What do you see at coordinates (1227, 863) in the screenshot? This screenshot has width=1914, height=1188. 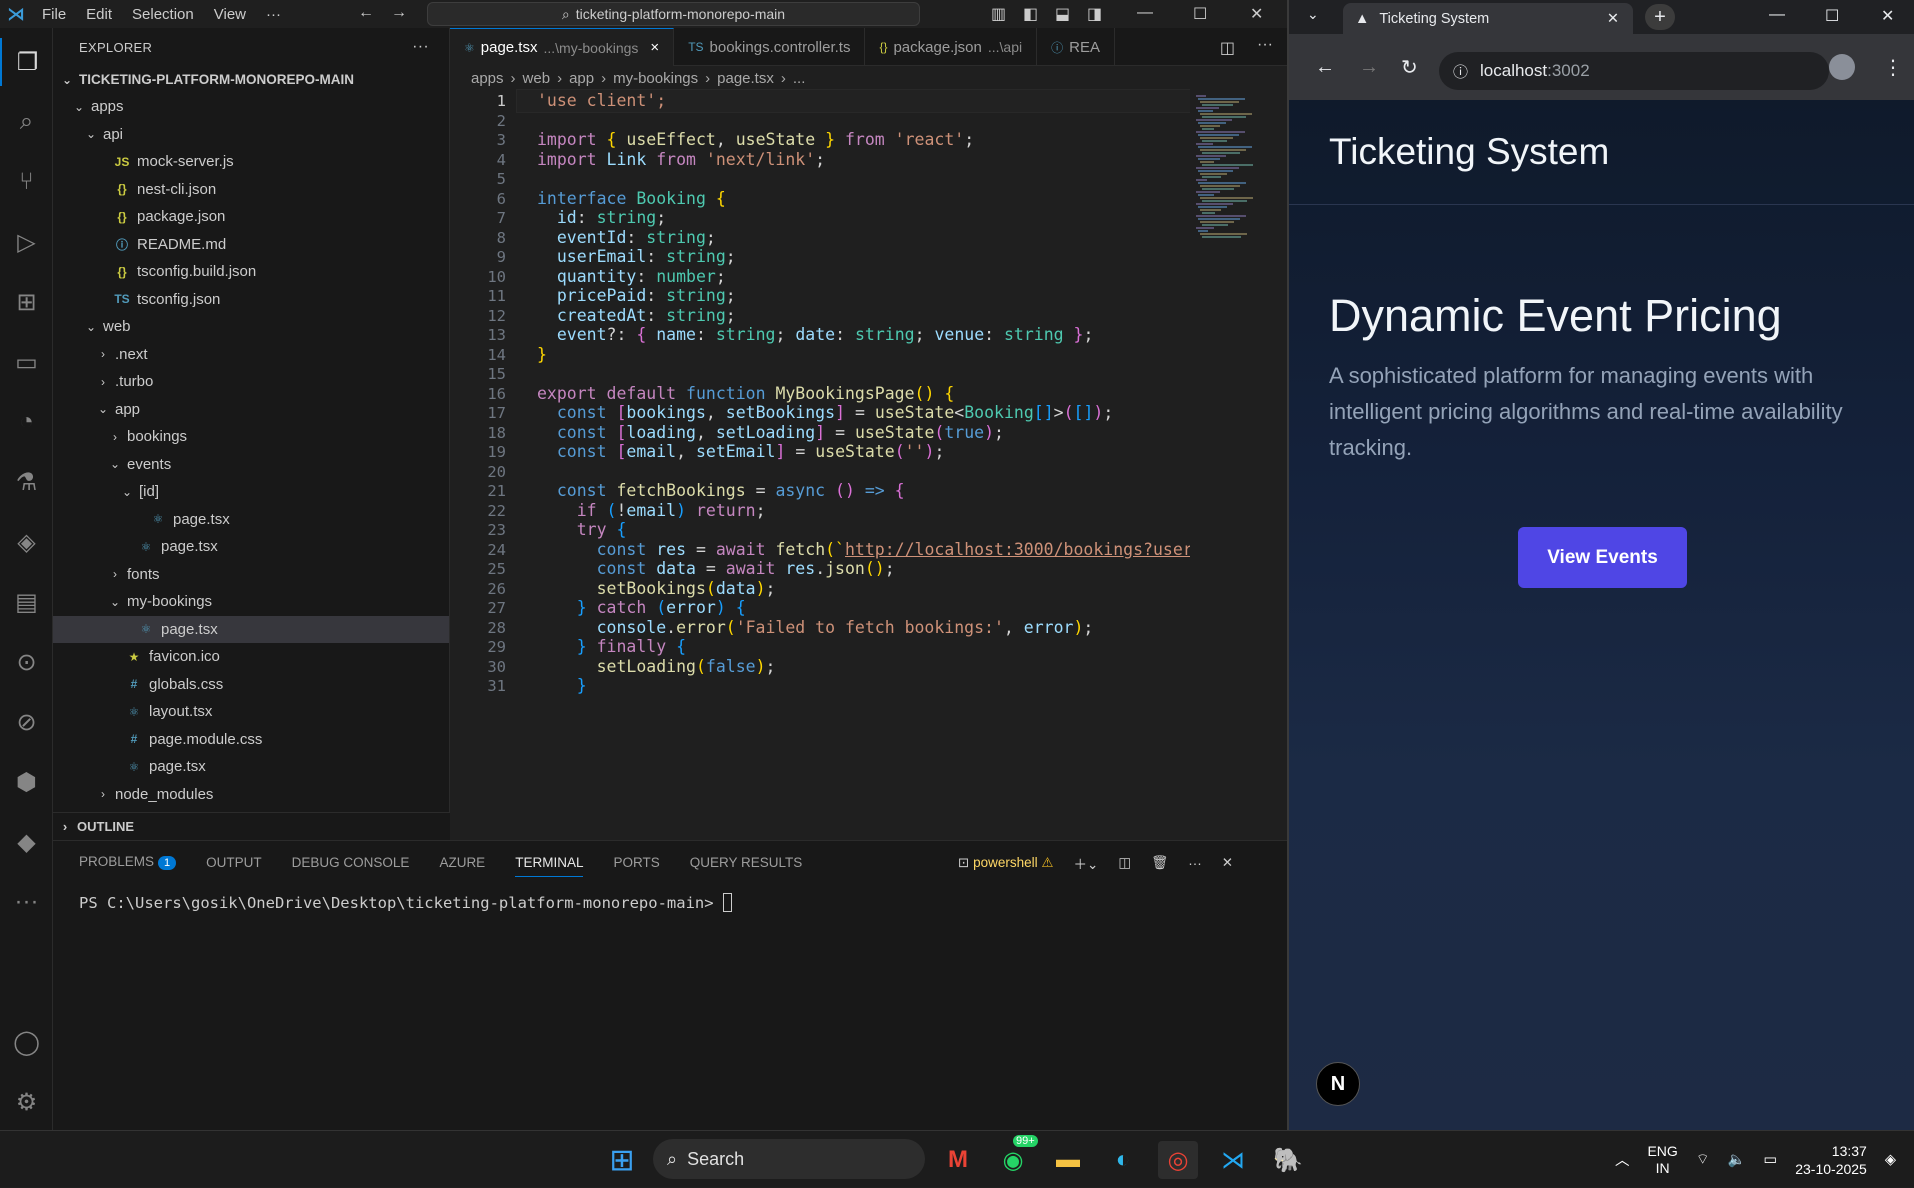 I see `close-panel-icon: ✕` at bounding box center [1227, 863].